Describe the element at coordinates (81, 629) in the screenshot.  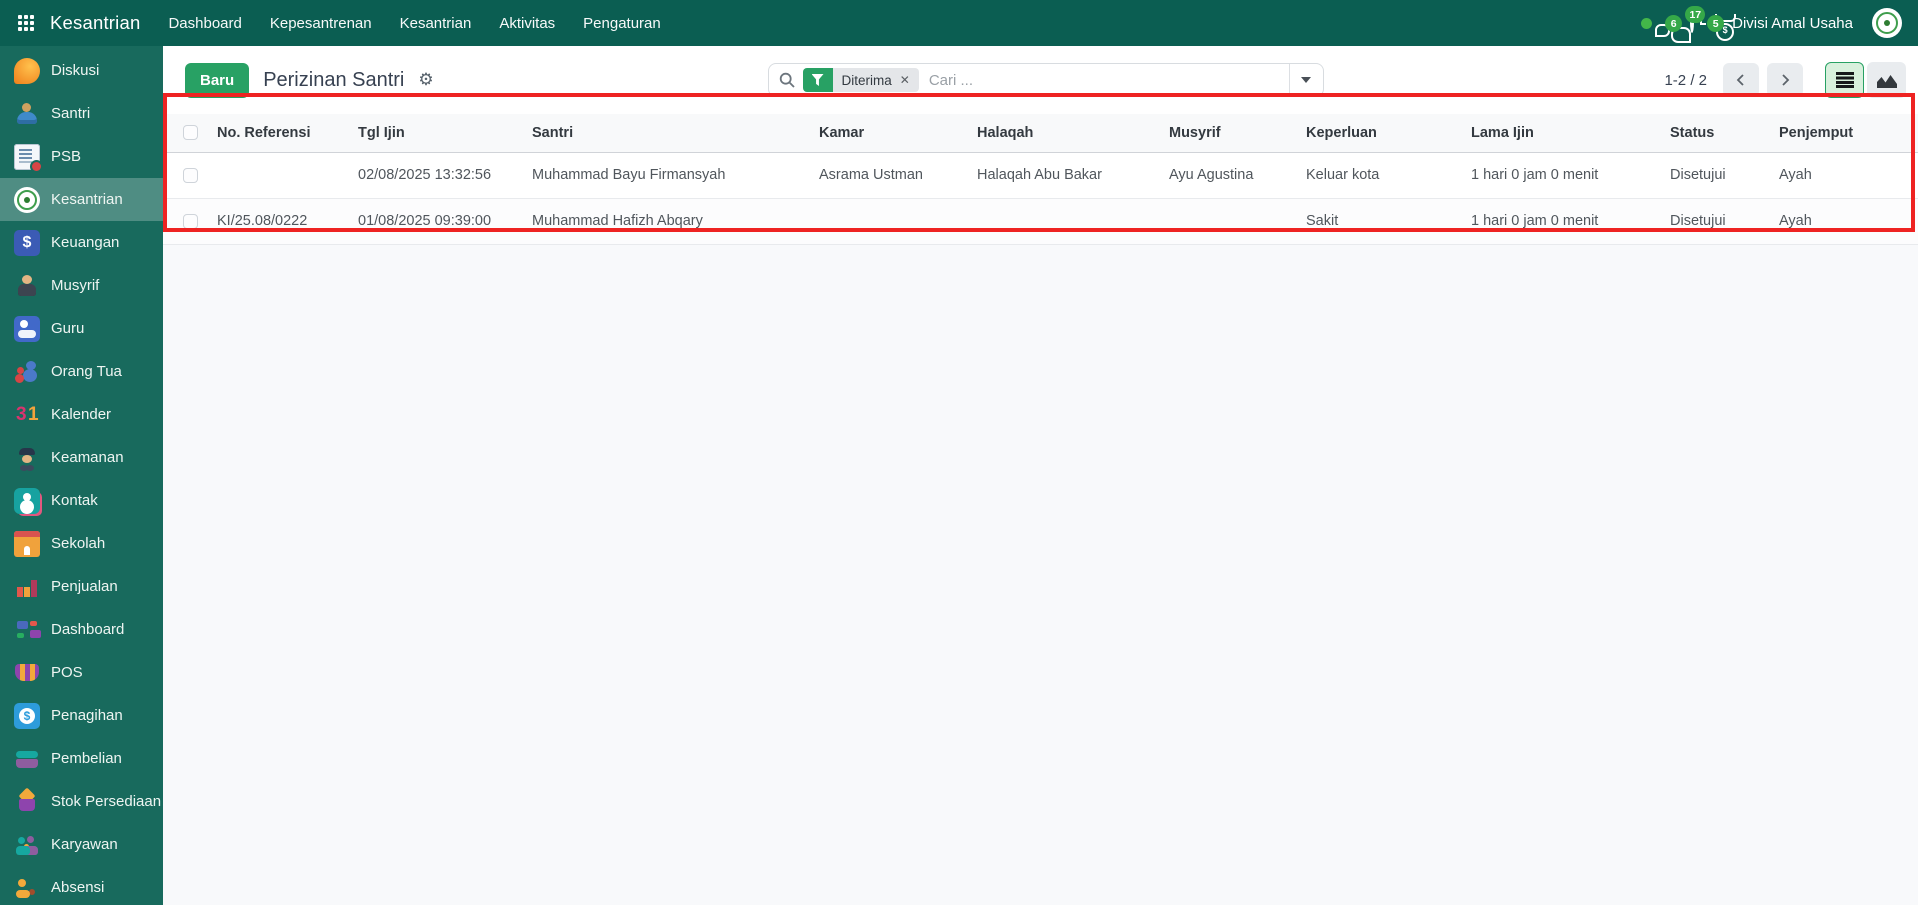
I see `sidebar-item-dashboard: Dashboard` at that location.